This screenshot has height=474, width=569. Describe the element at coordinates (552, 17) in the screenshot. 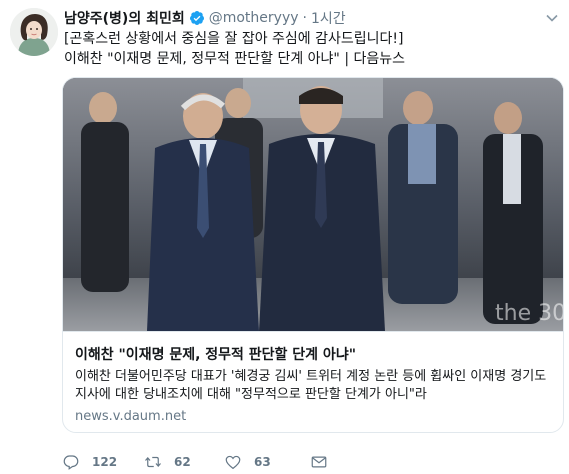

I see `chevron-down-icon` at that location.